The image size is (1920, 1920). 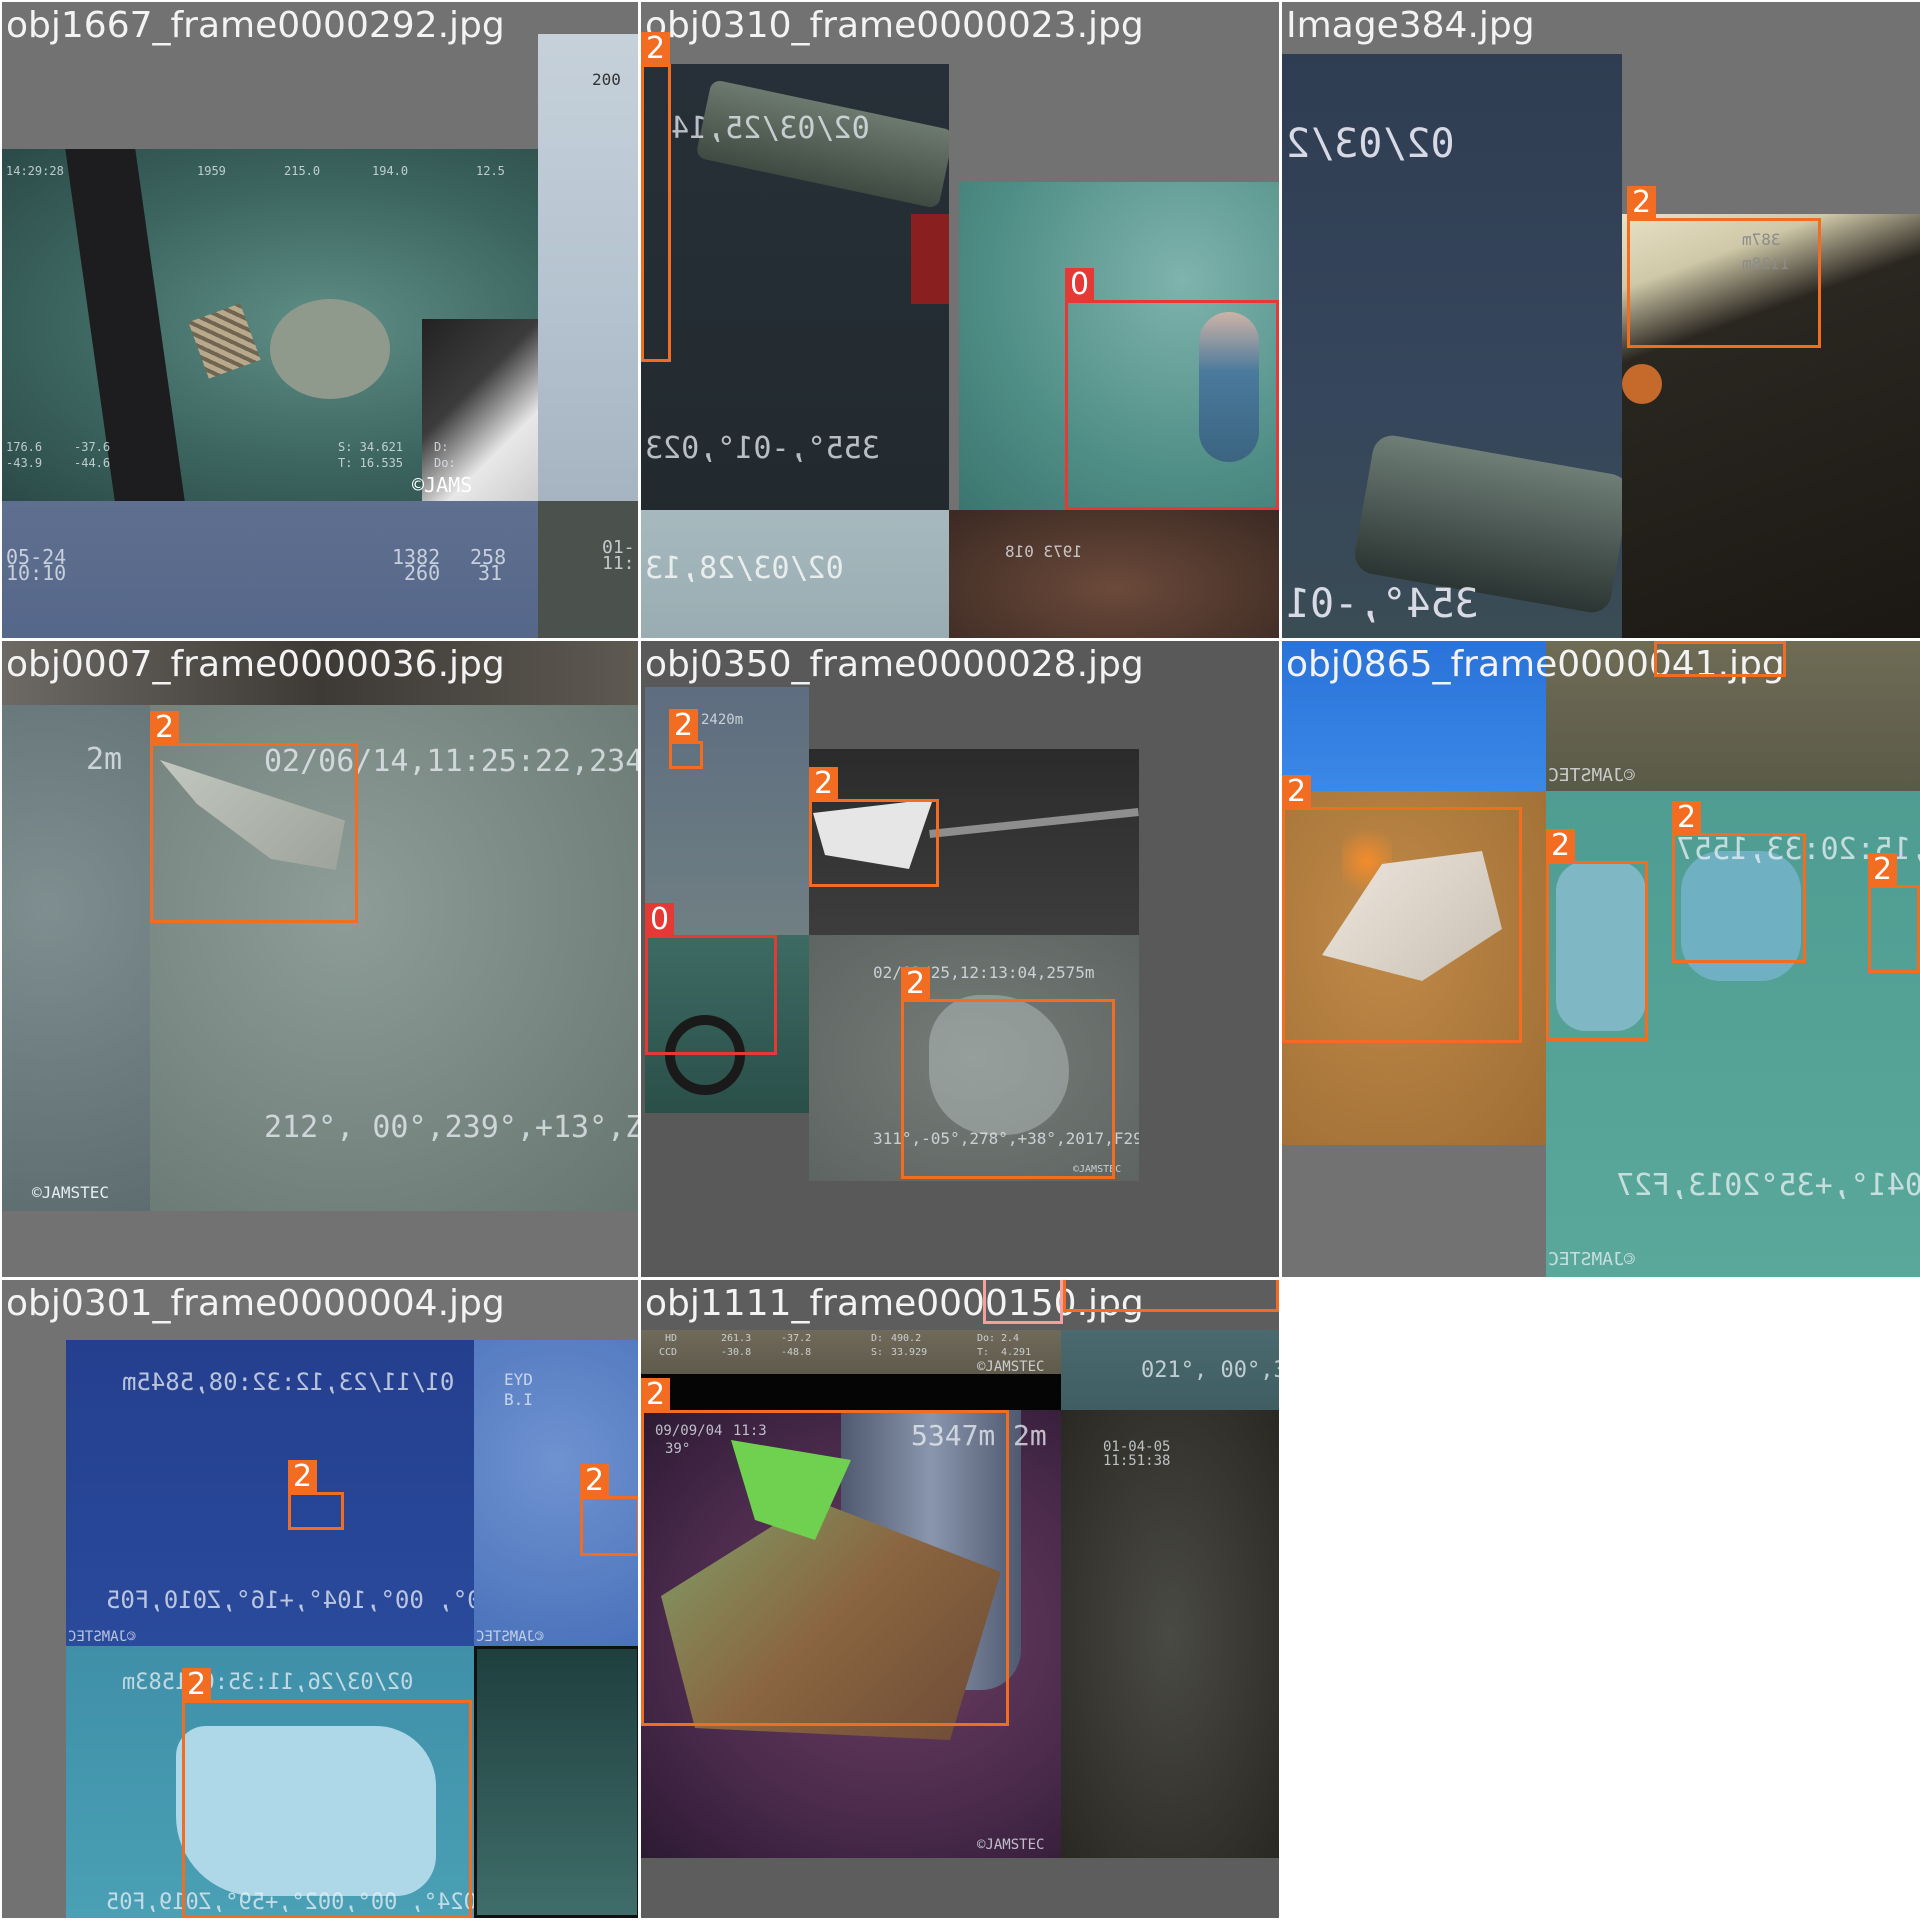 I want to click on photo-seafloor-light: 02/03/28,13, so click(x=795, y=575).